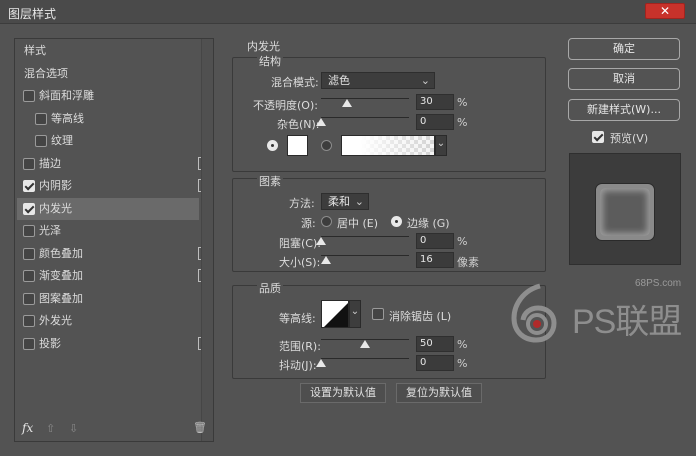 This screenshot has height=456, width=696. I want to click on jitter-slider-track, so click(365, 358).